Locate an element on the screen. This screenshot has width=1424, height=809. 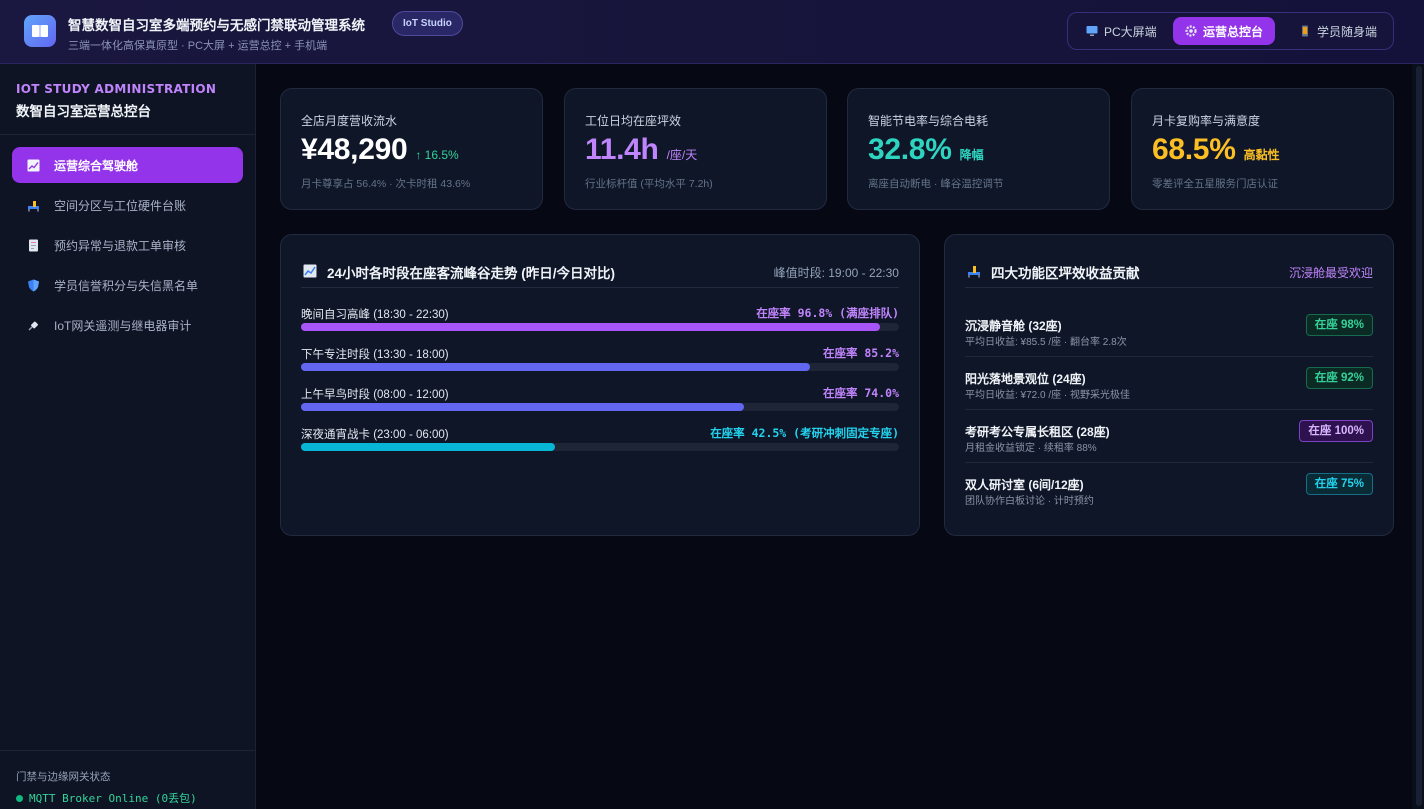
sidebar-item-refunds: 预约异常与退款工单审核 is located at coordinates (127, 245).